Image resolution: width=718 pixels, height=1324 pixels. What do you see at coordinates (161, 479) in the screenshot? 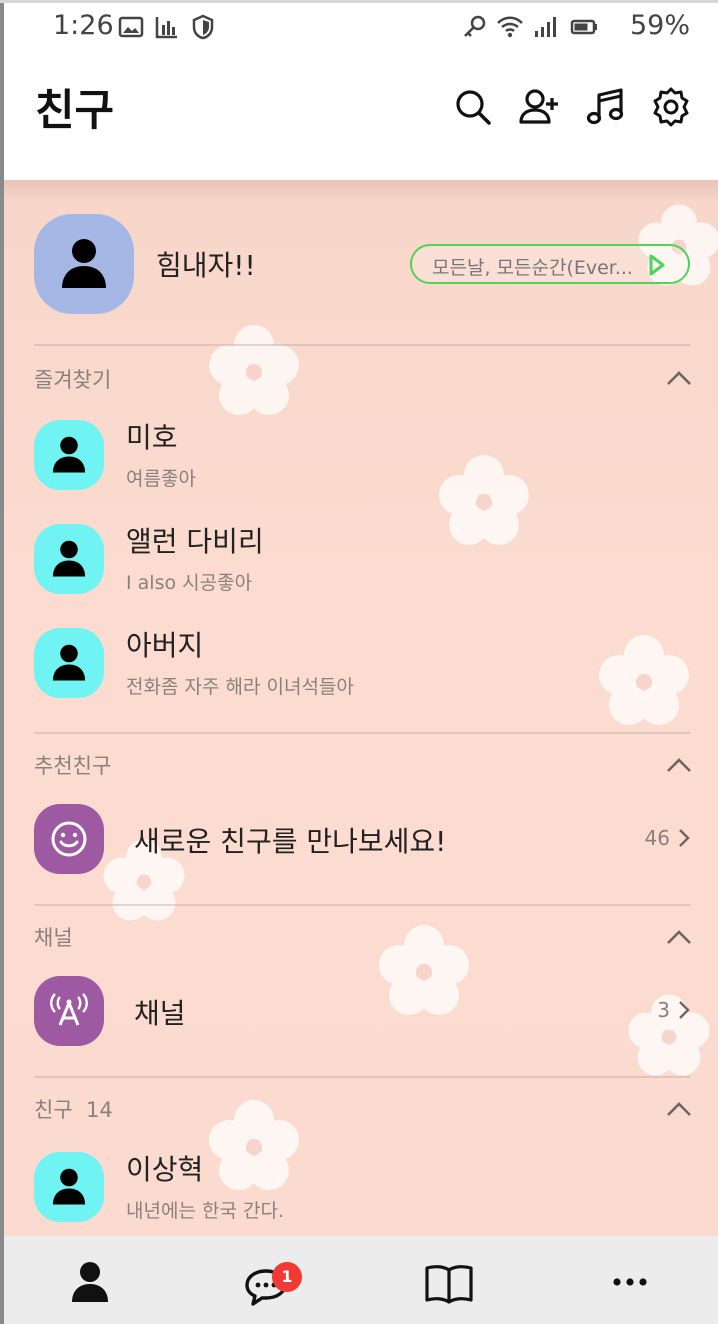
I see `friend-status: 여름좋아` at bounding box center [161, 479].